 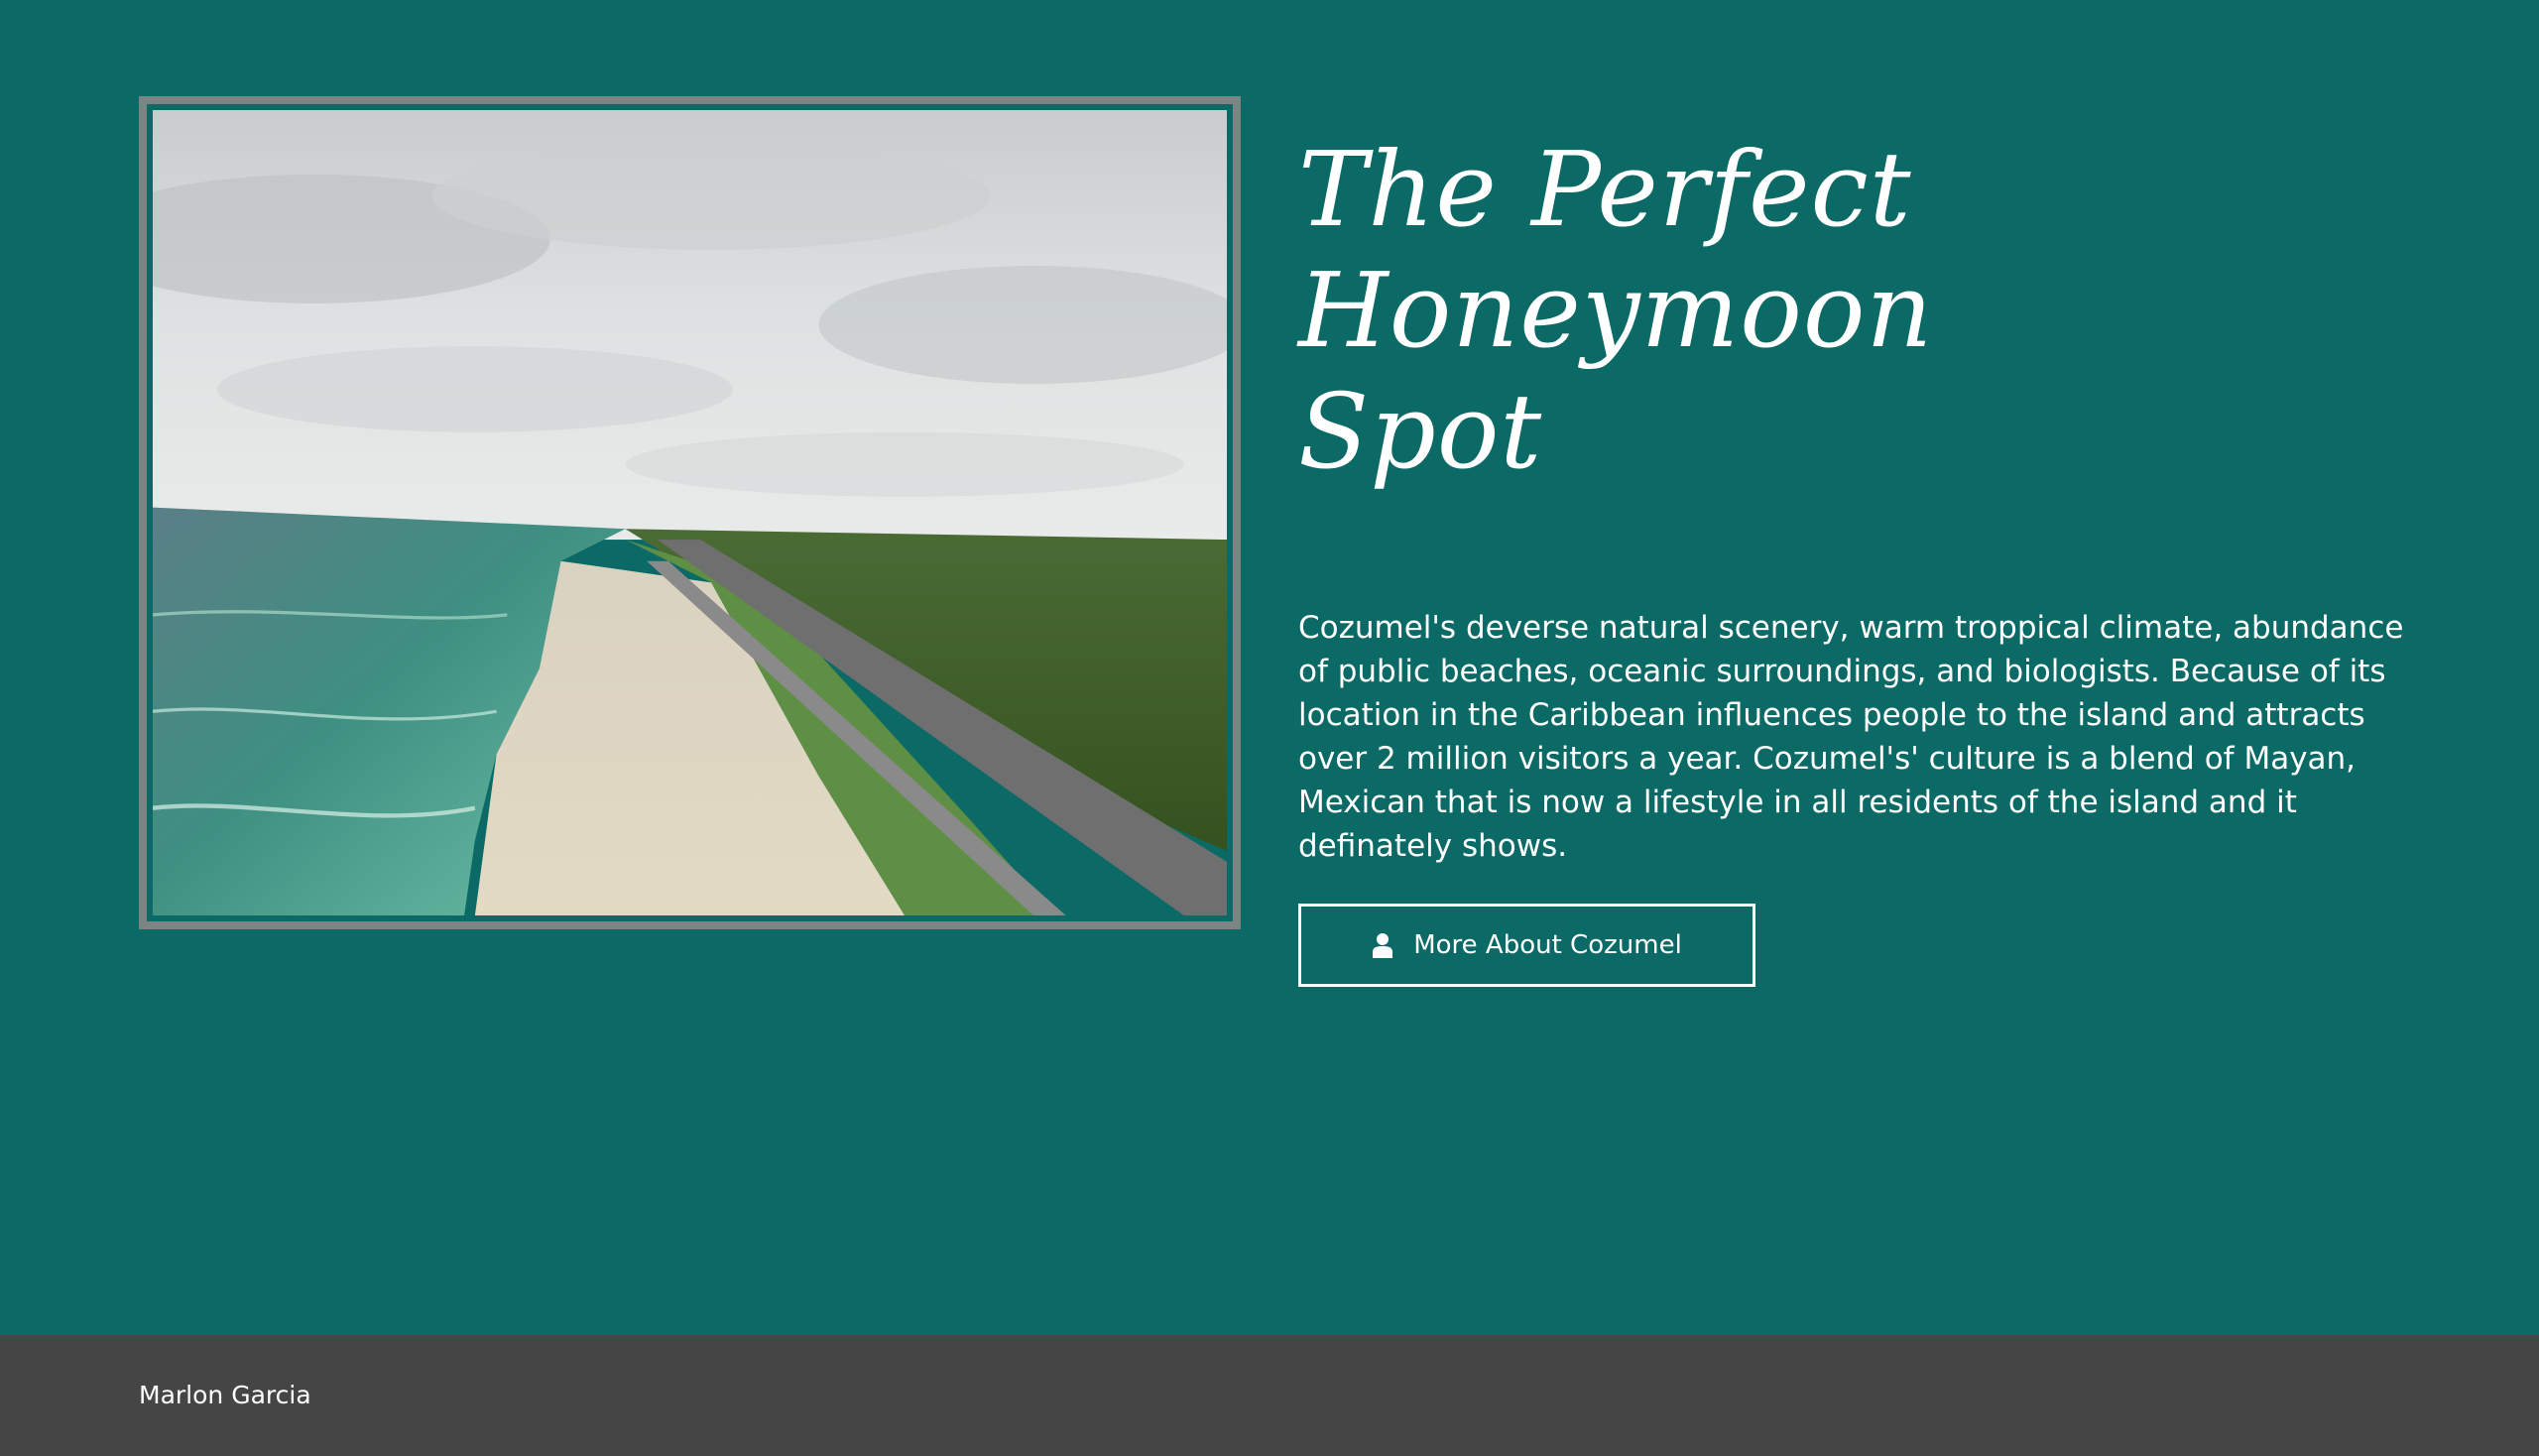 What do you see at coordinates (1548, 945) in the screenshot?
I see `button-label: More About Cozumel` at bounding box center [1548, 945].